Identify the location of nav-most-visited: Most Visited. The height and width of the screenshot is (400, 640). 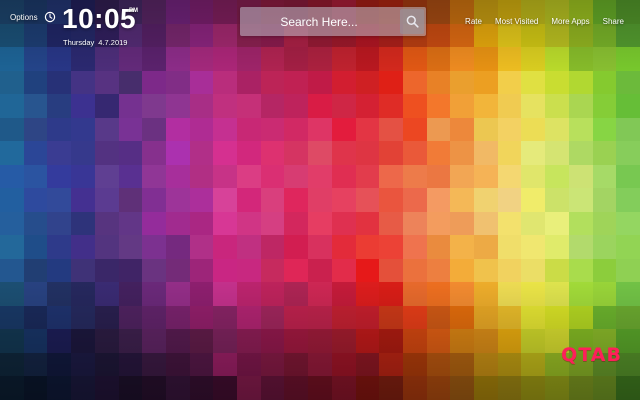
(516, 21).